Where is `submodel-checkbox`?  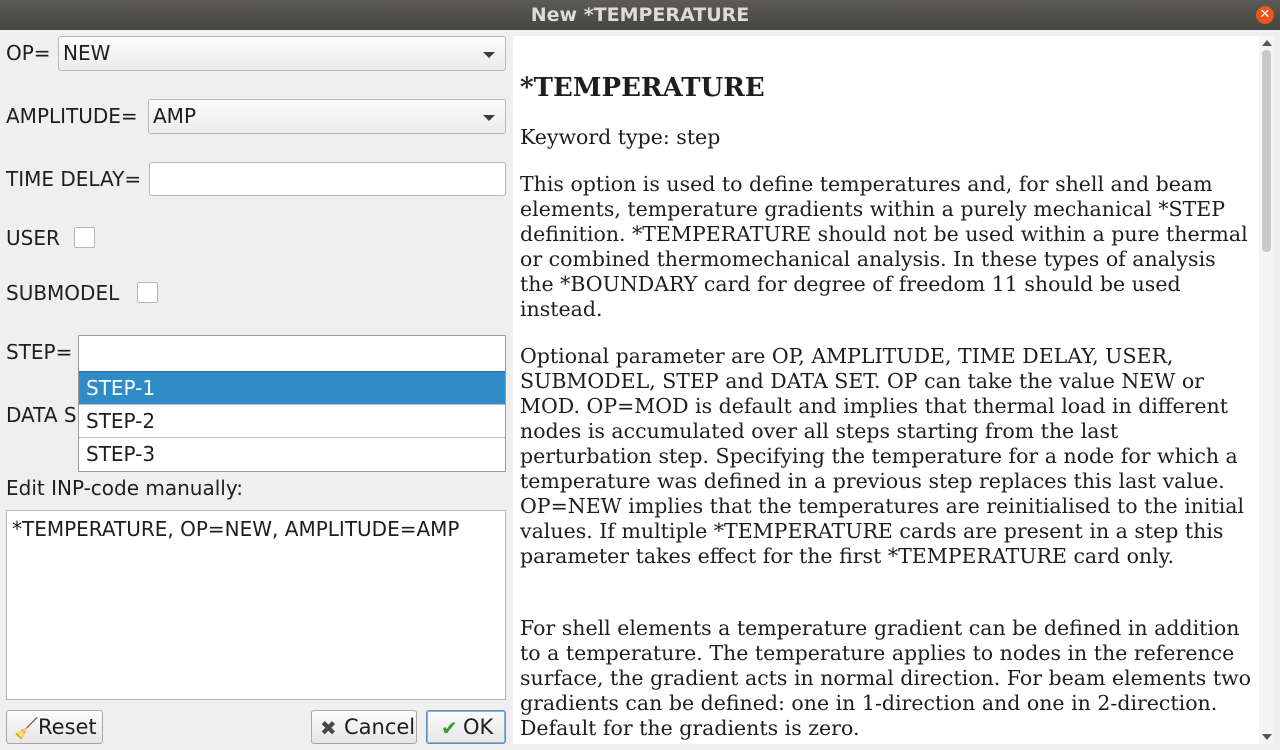
submodel-checkbox is located at coordinates (147, 292).